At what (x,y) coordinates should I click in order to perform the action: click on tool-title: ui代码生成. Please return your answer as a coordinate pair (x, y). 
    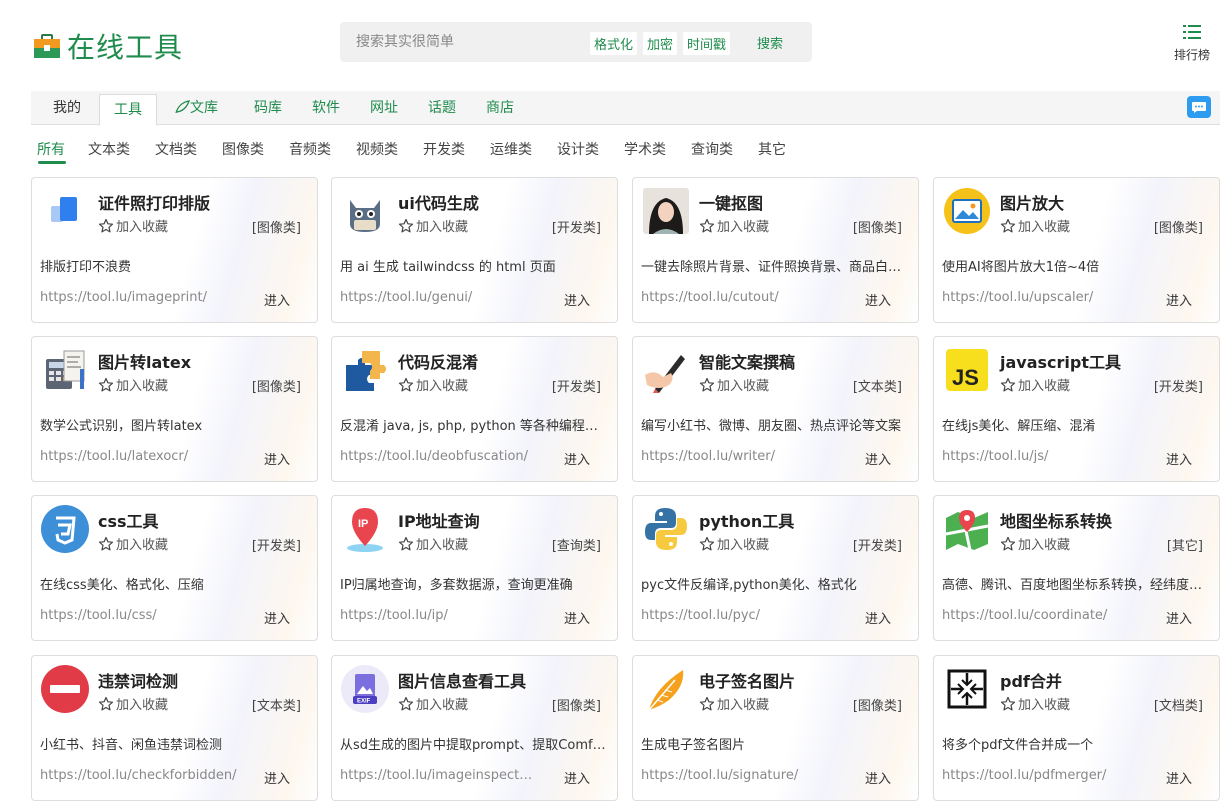
    Looking at the image, I should click on (438, 202).